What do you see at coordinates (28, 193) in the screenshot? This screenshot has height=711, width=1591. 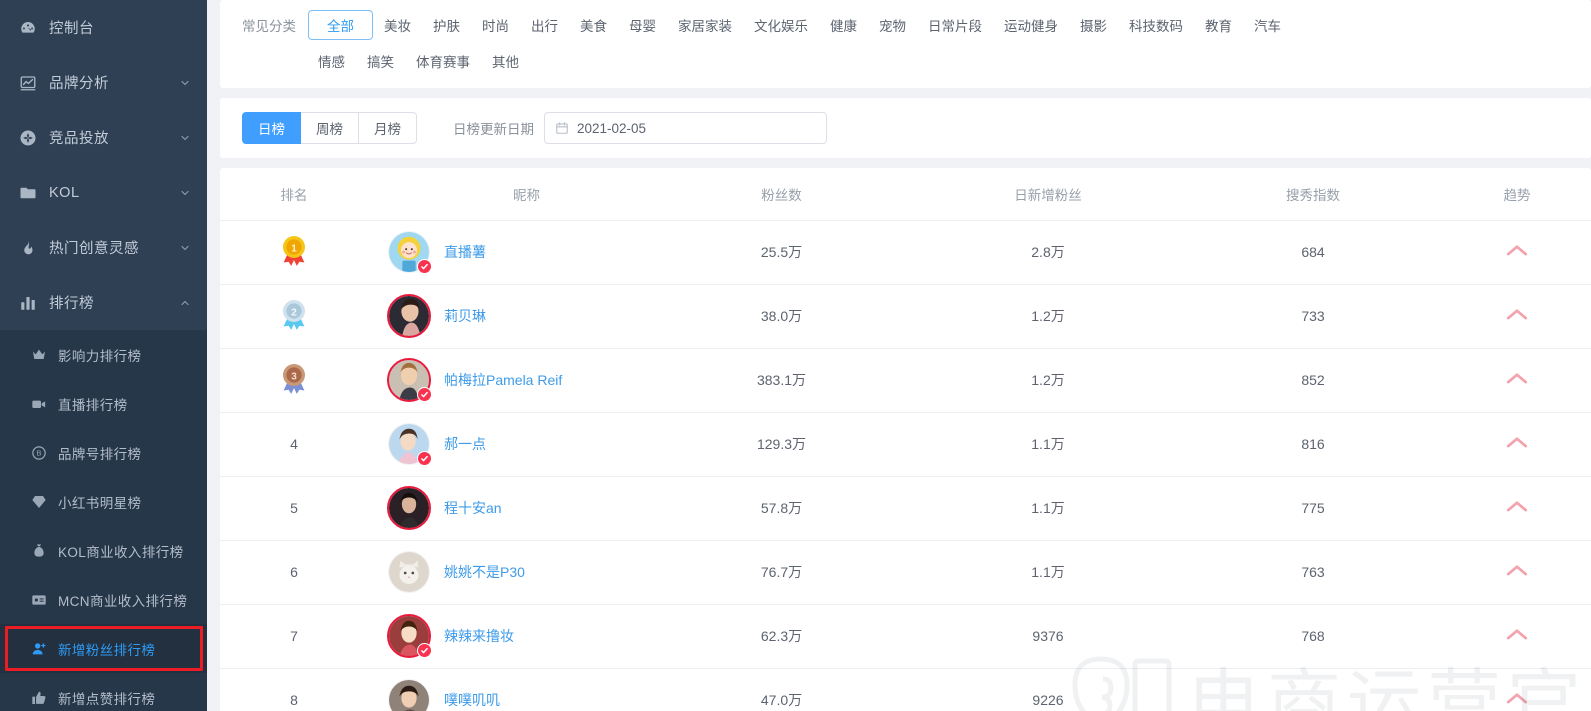 I see `folder-icon` at bounding box center [28, 193].